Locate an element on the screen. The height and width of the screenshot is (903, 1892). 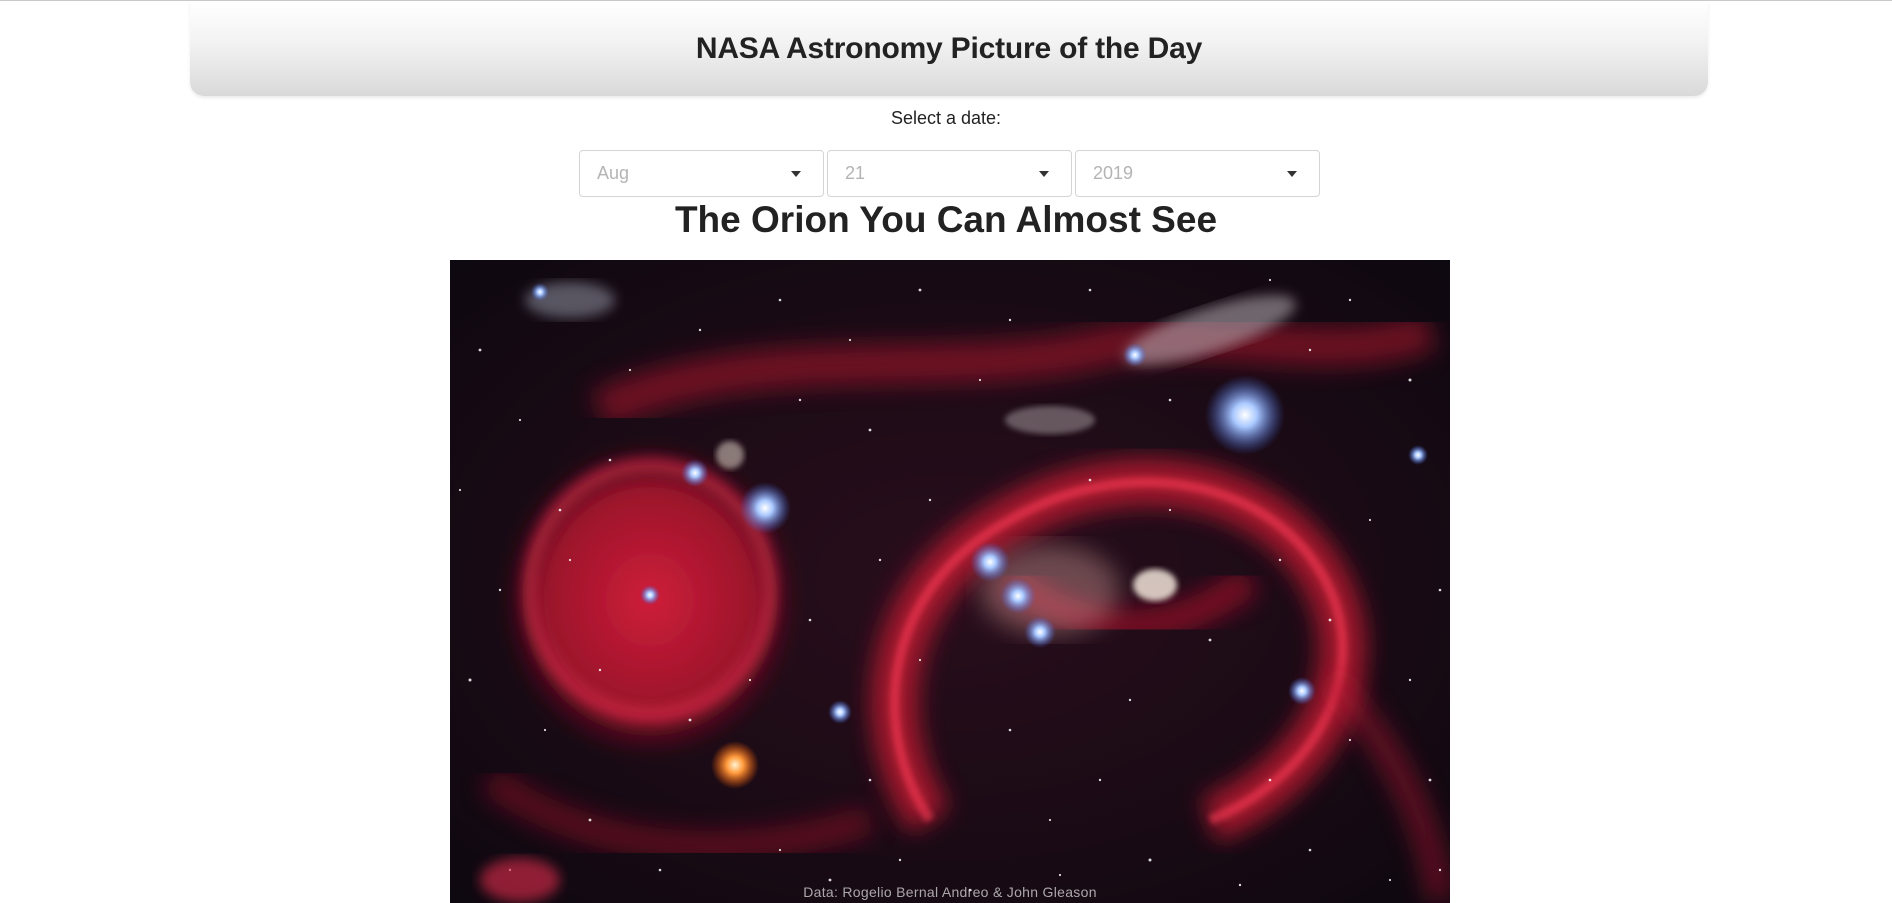
apod-title: The Orion You Can Almost See is located at coordinates (946, 219).